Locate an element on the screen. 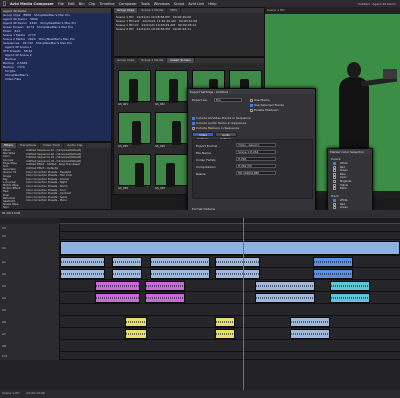  audio-settings-tab: Audio Settings is located at coordinates (226, 136).